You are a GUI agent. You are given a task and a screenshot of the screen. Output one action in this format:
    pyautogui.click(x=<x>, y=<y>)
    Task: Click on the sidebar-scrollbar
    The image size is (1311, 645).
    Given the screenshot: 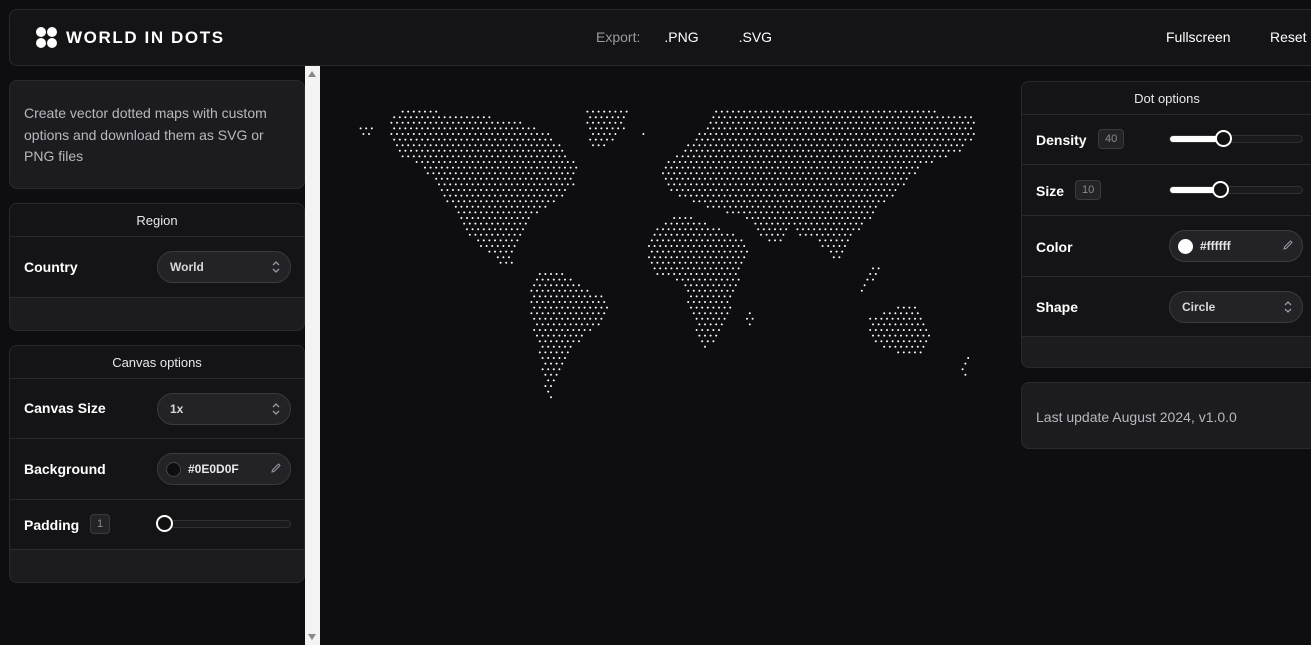 What is the action you would take?
    pyautogui.click(x=312, y=355)
    